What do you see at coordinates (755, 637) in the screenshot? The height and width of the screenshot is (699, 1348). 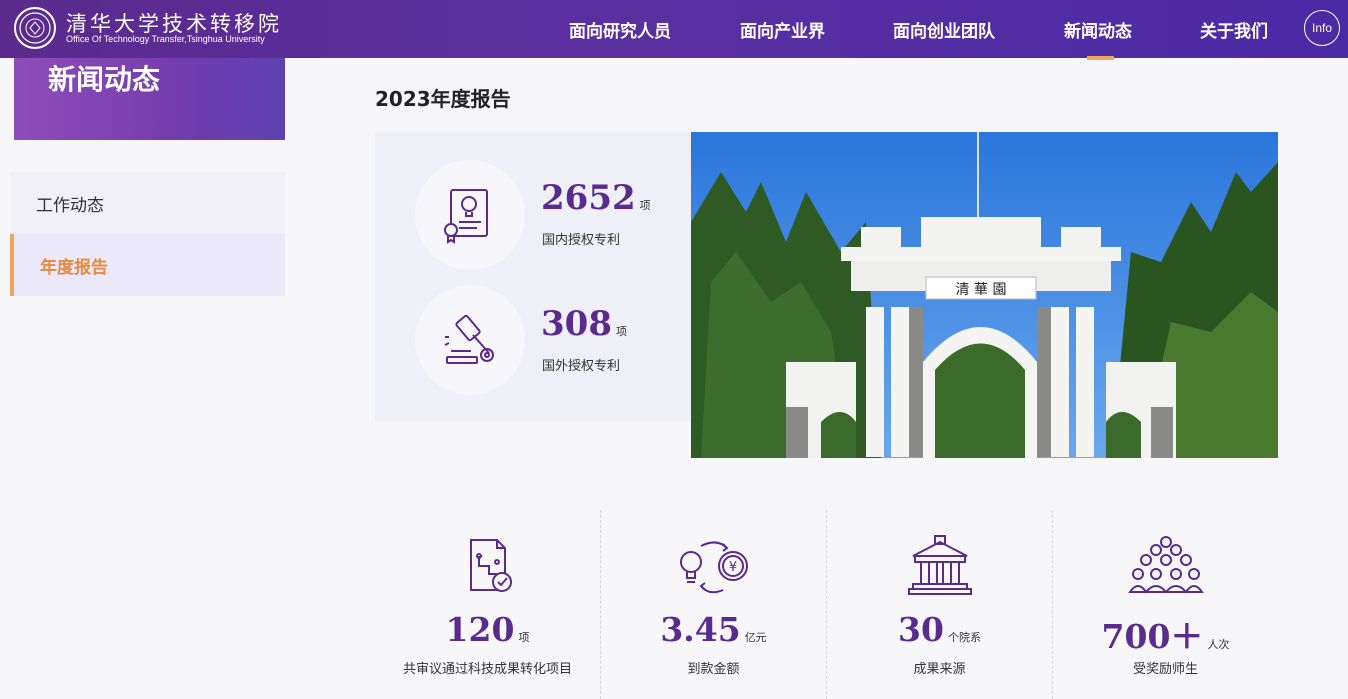 I see `stat-unit: 亿元` at bounding box center [755, 637].